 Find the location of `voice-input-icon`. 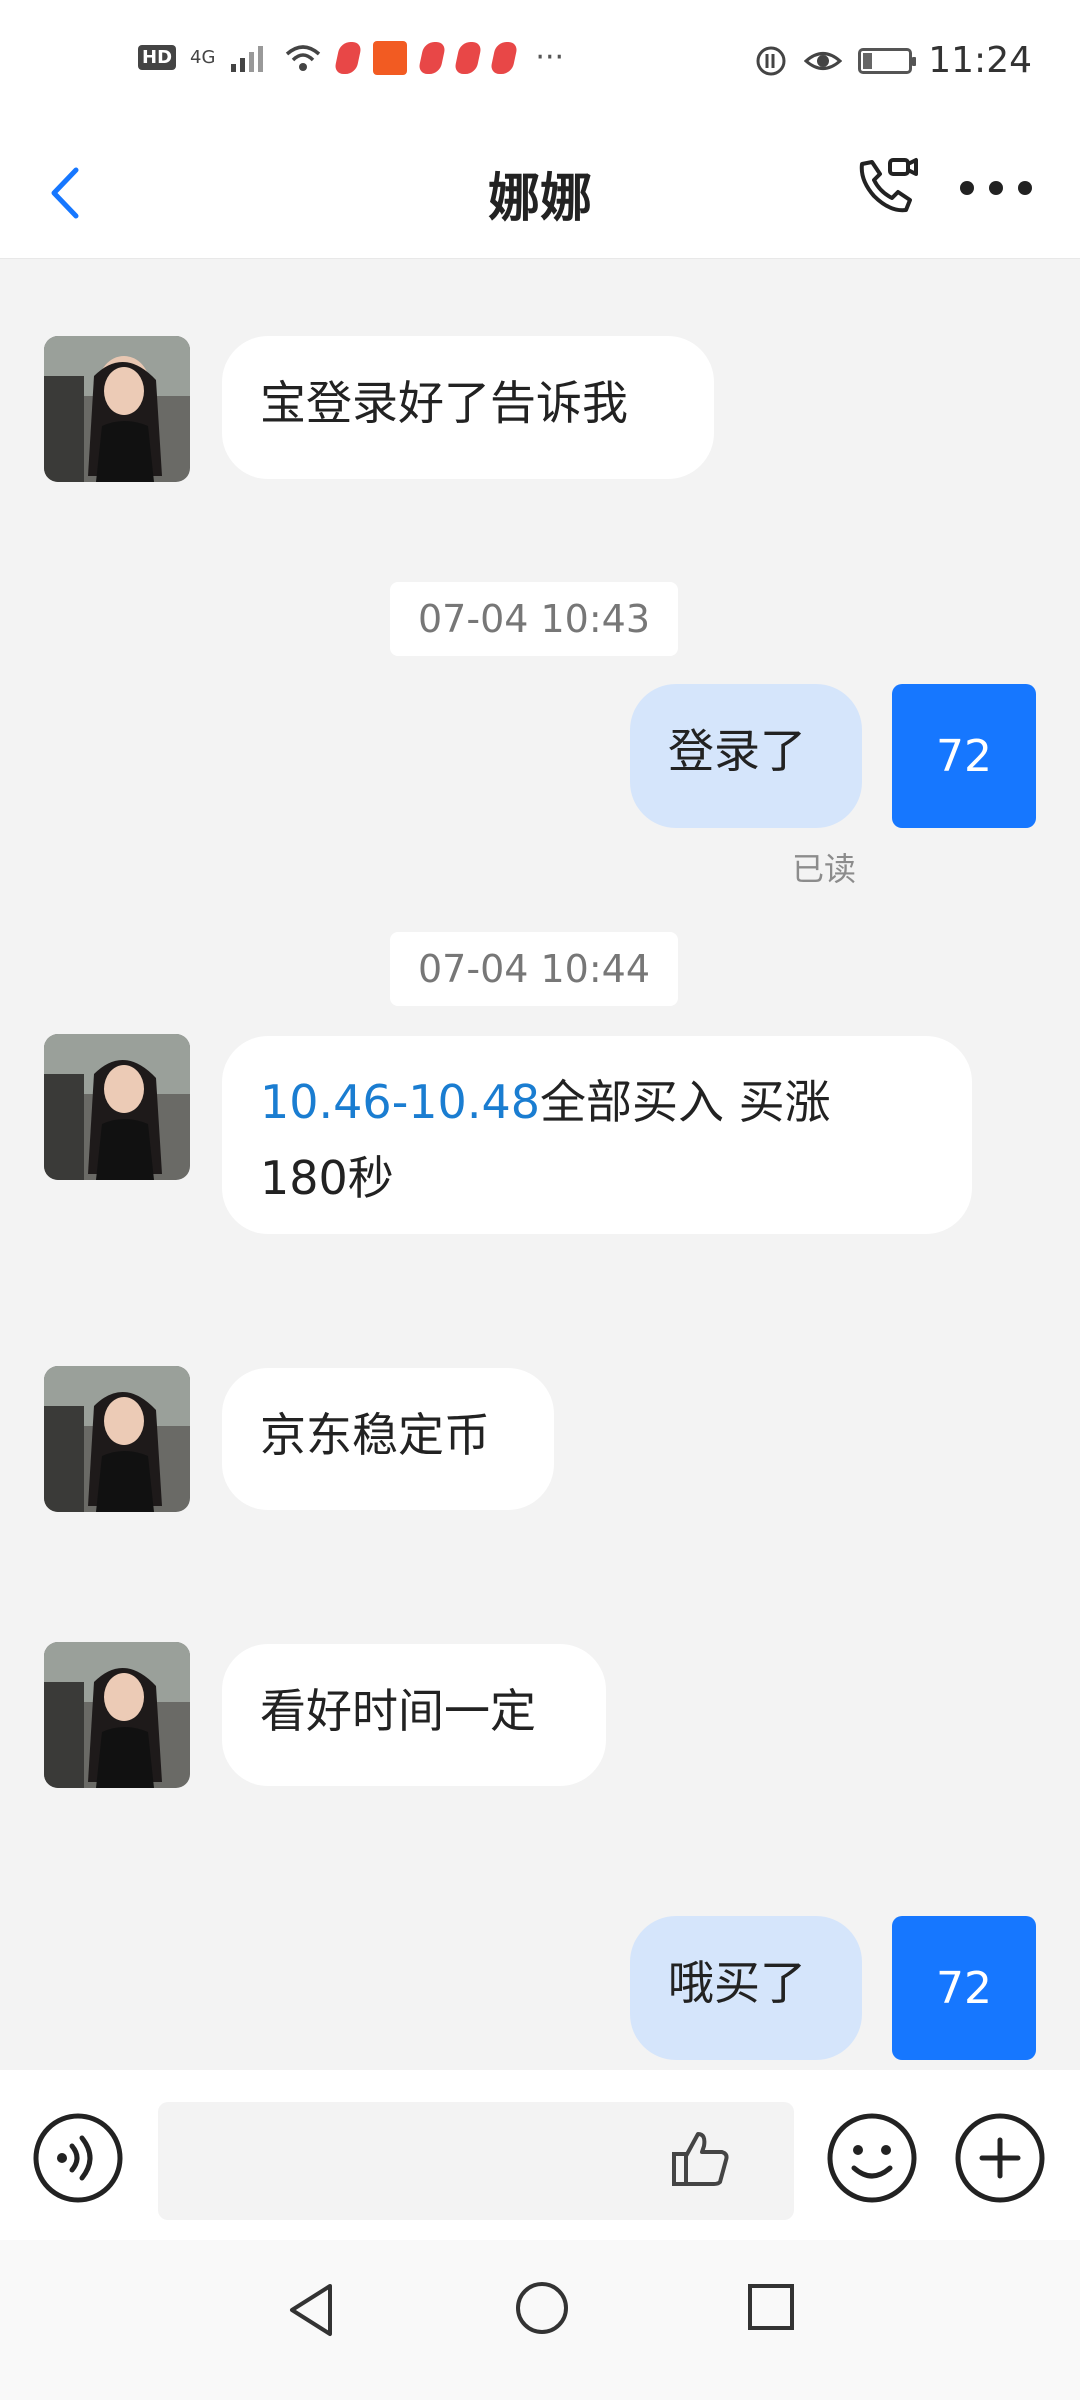

voice-input-icon is located at coordinates (78, 2158).